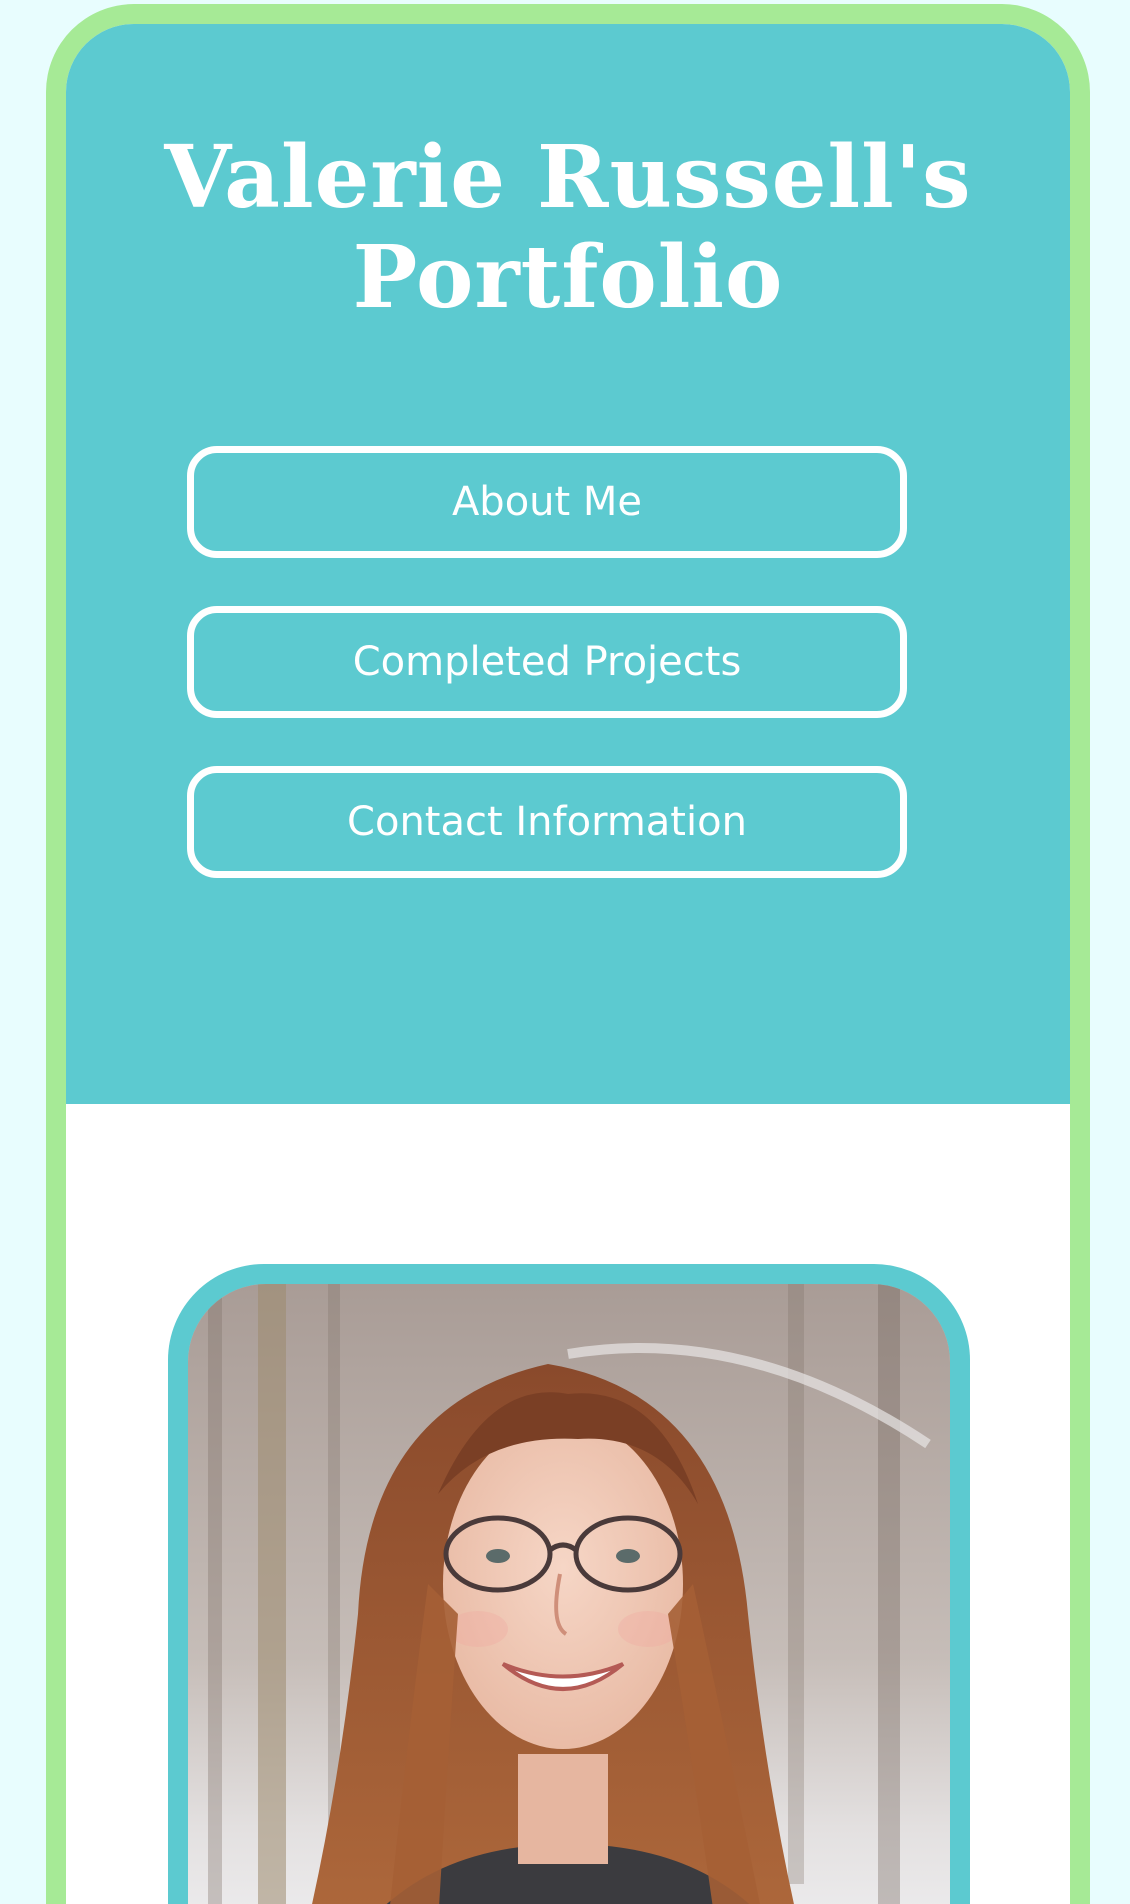  I want to click on page-title: Valerie Russell's Portfolio, so click(568, 227).